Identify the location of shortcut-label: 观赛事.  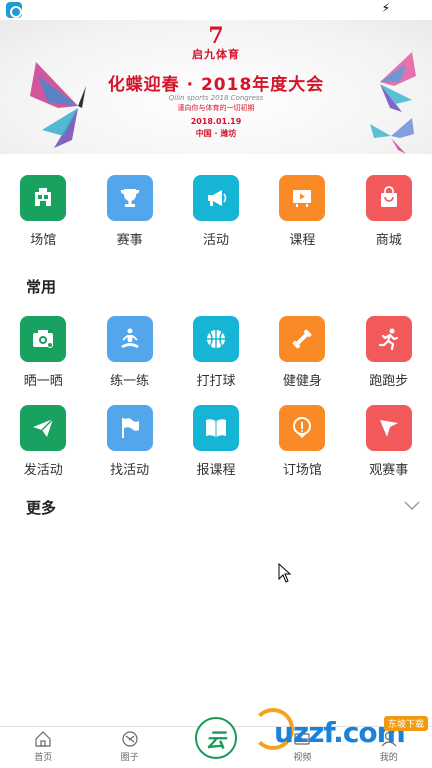
(389, 470).